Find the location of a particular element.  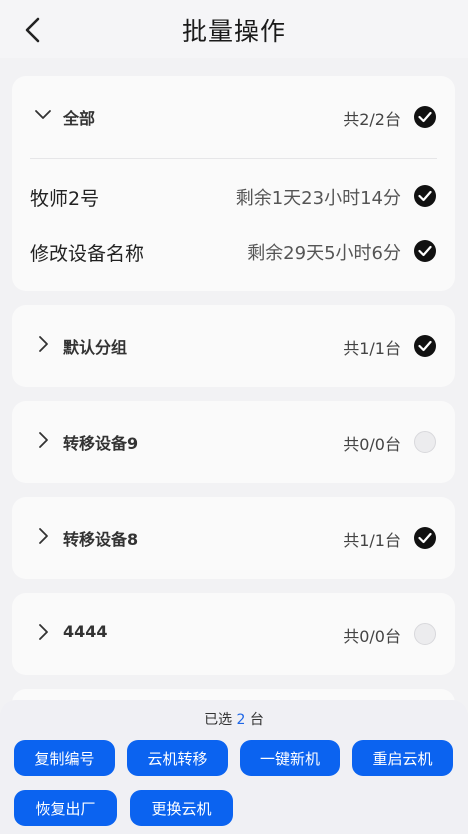

copy-id-button: 复制编号 is located at coordinates (64, 758).